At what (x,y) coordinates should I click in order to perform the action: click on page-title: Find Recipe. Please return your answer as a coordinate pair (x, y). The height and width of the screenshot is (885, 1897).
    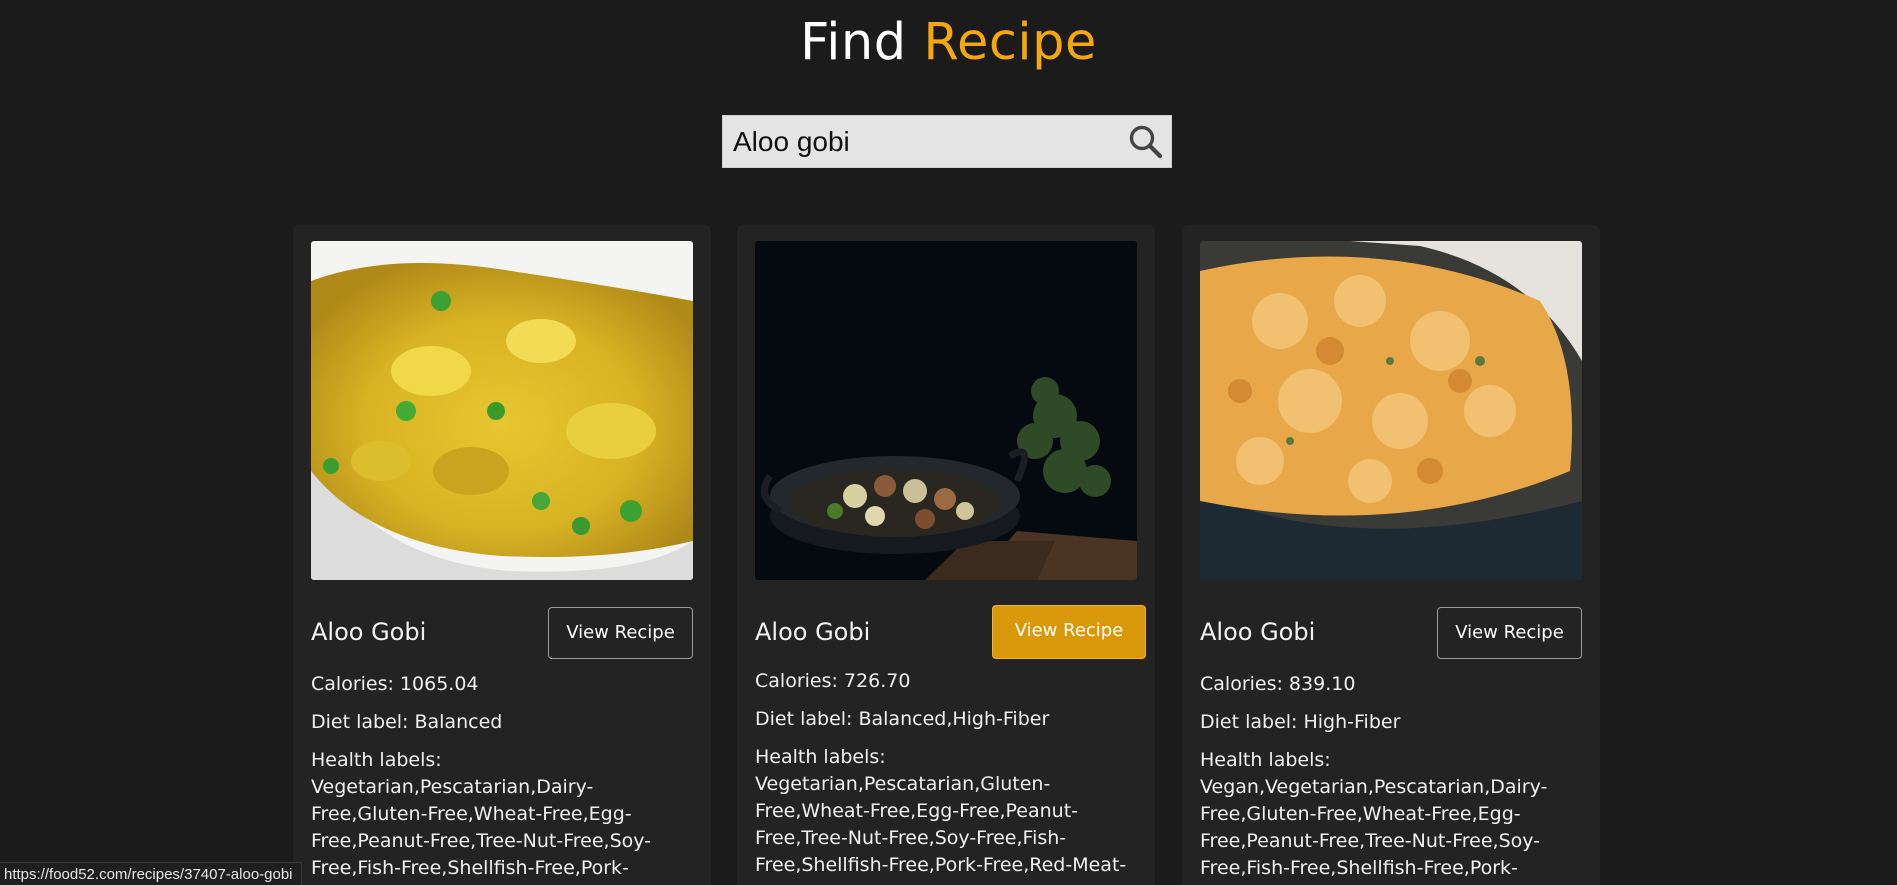
    Looking at the image, I should click on (948, 43).